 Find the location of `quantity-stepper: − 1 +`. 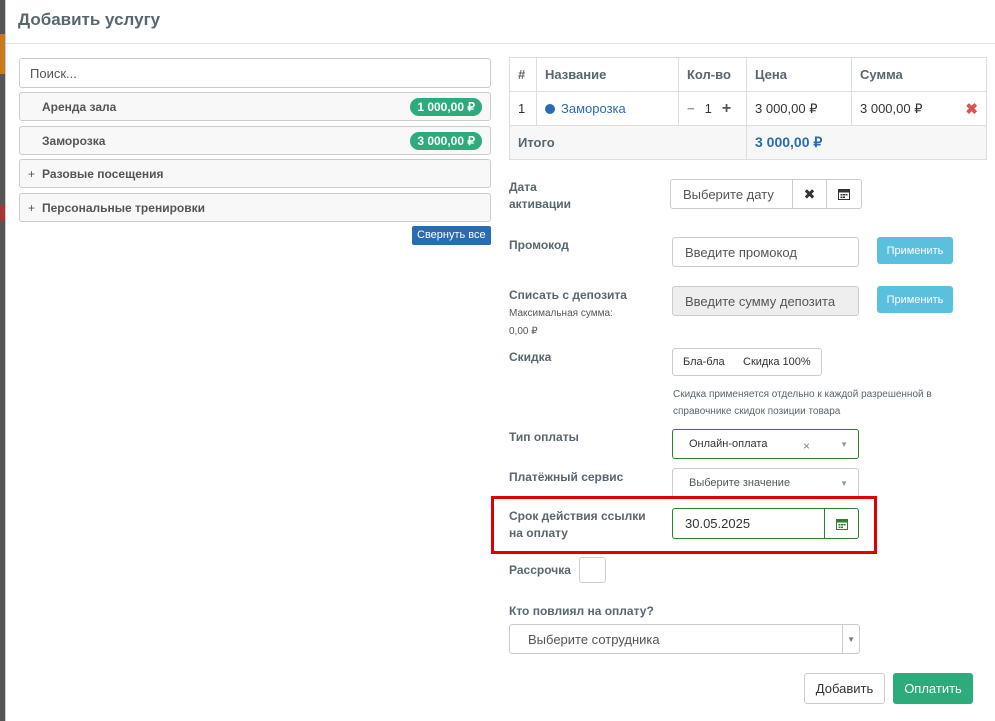

quantity-stepper: − 1 + is located at coordinates (712, 109).